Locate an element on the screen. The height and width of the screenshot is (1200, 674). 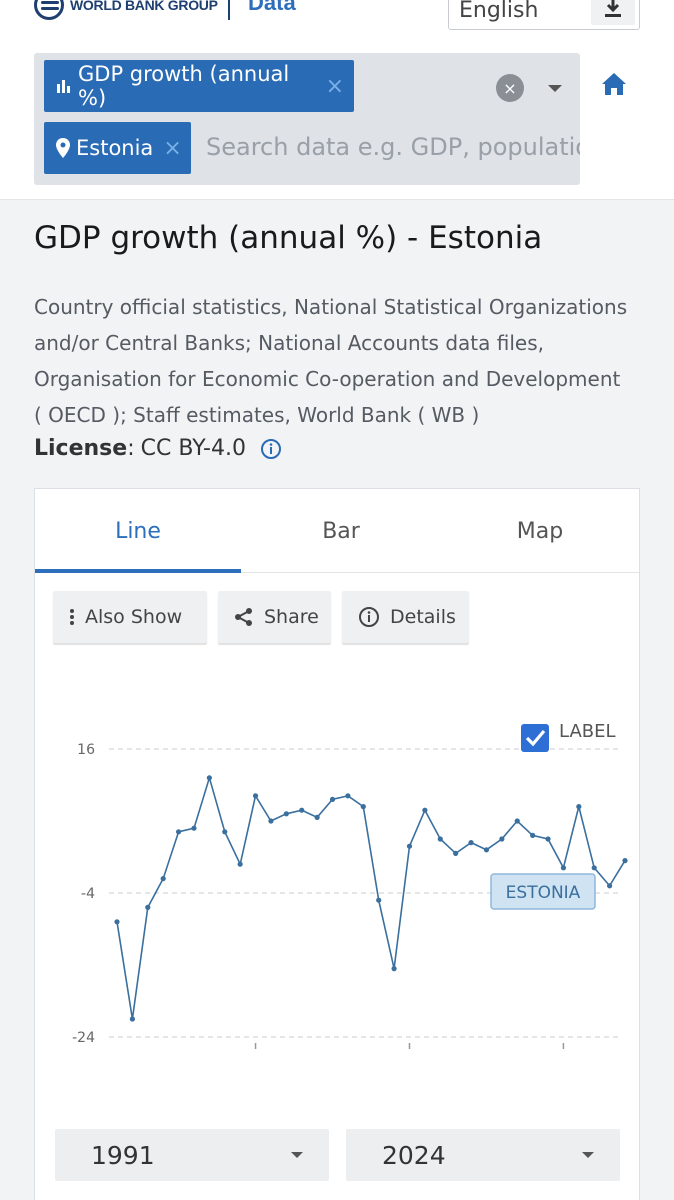
series-label-estonia: ESTONIA is located at coordinates (543, 893).